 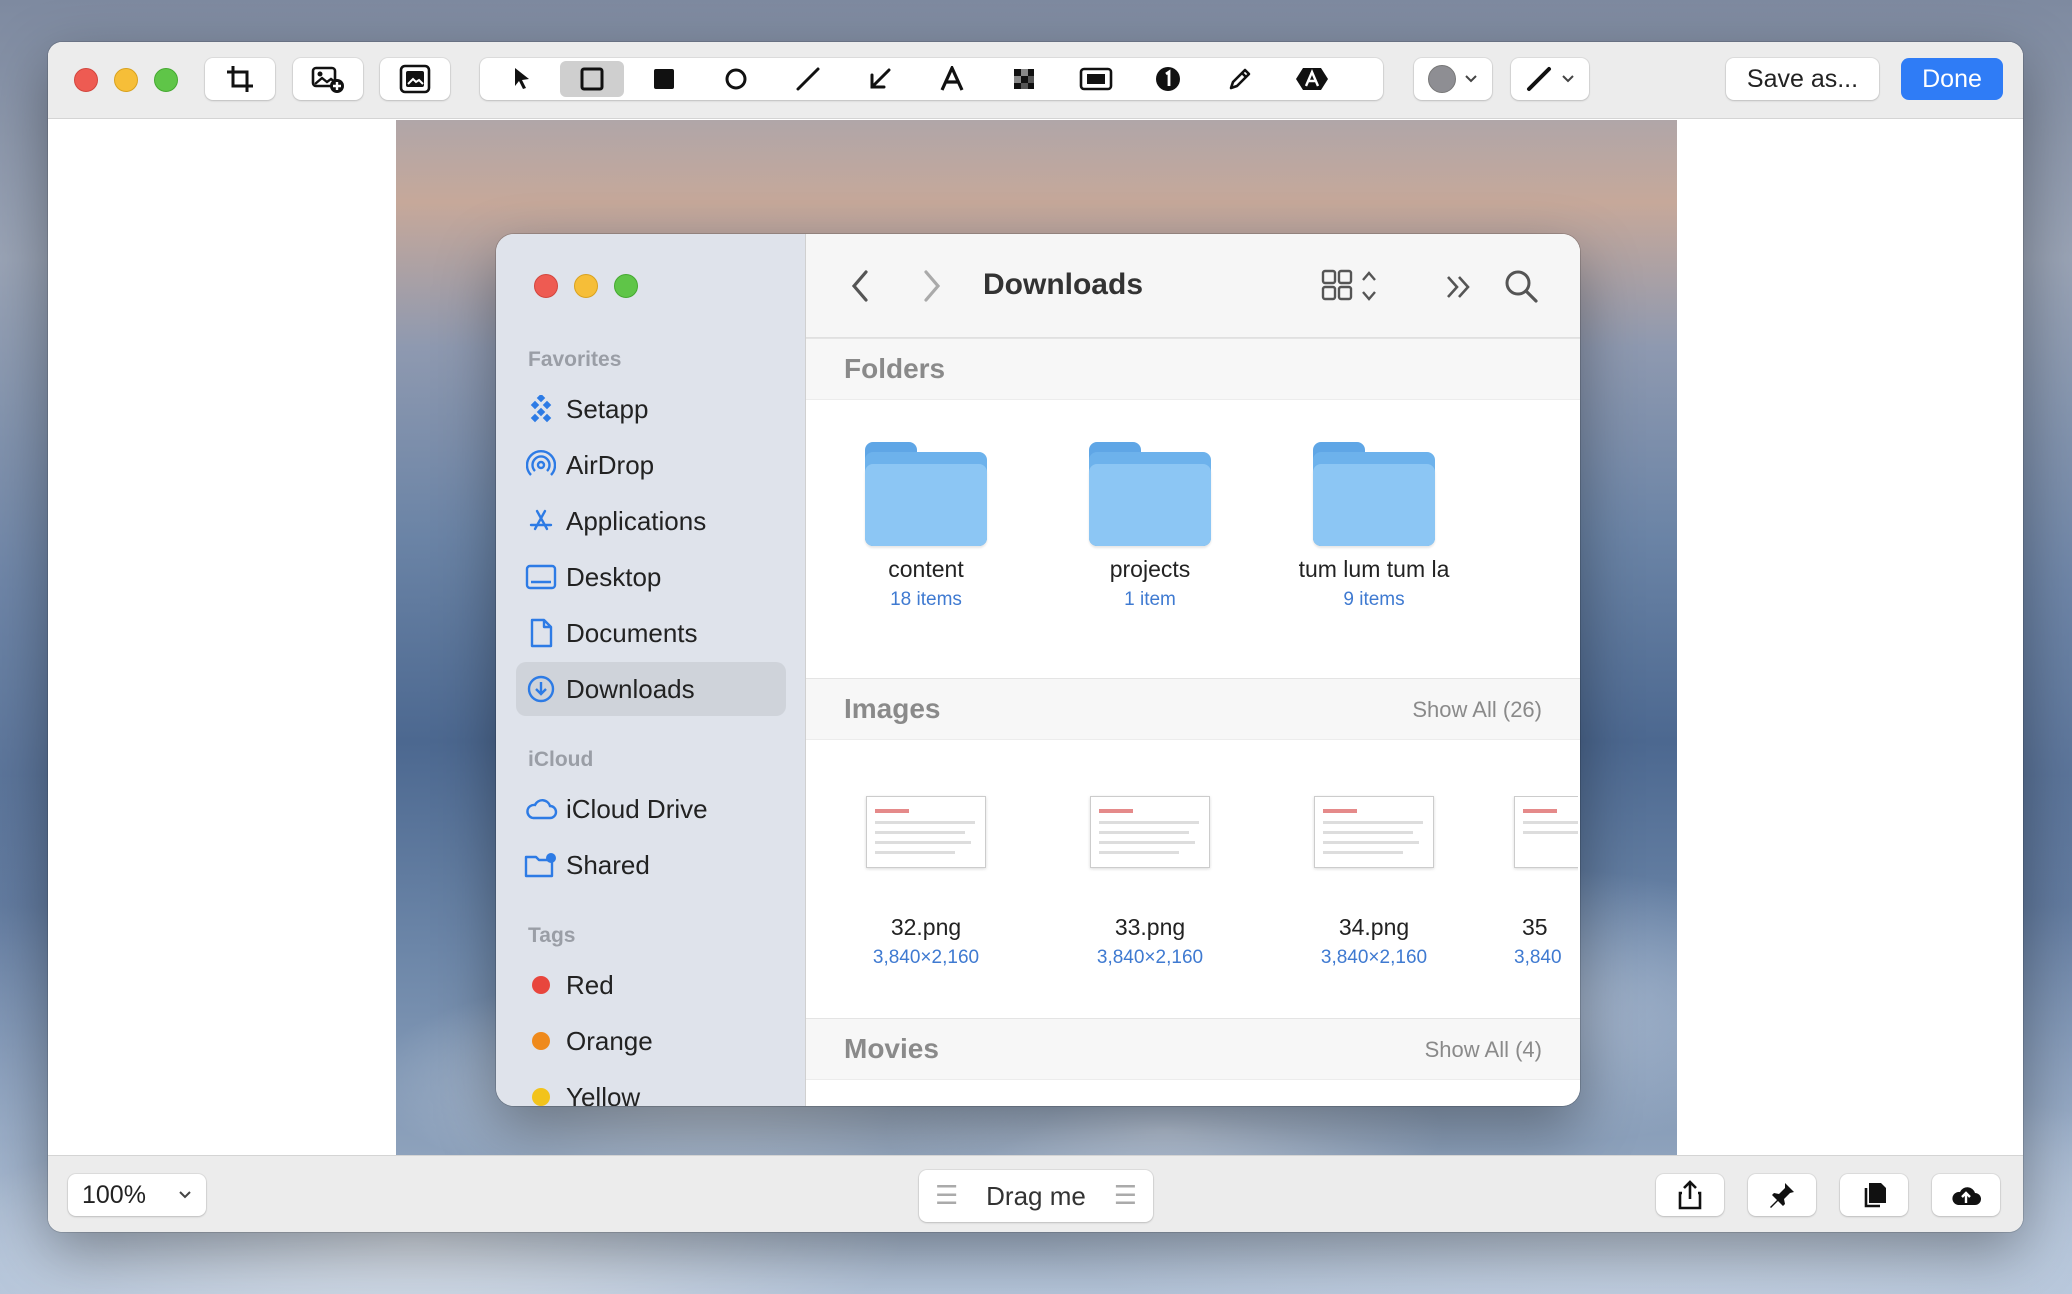 What do you see at coordinates (1538, 882) in the screenshot?
I see `image-item: 35 3,840` at bounding box center [1538, 882].